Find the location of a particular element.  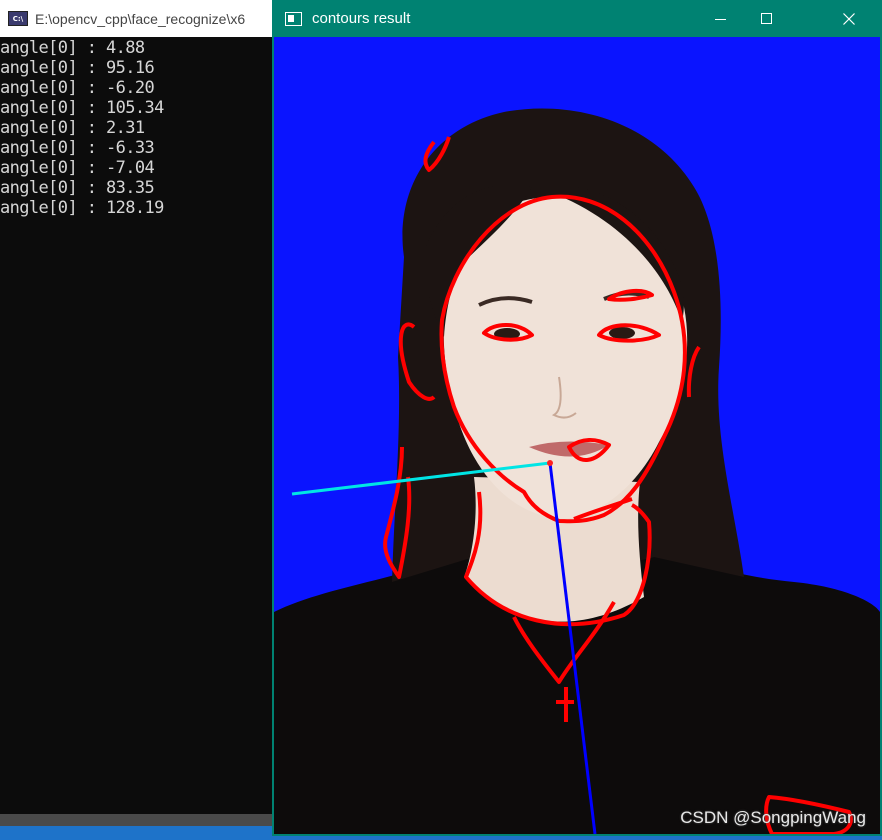

image-window-title: contours result is located at coordinates (361, 18).